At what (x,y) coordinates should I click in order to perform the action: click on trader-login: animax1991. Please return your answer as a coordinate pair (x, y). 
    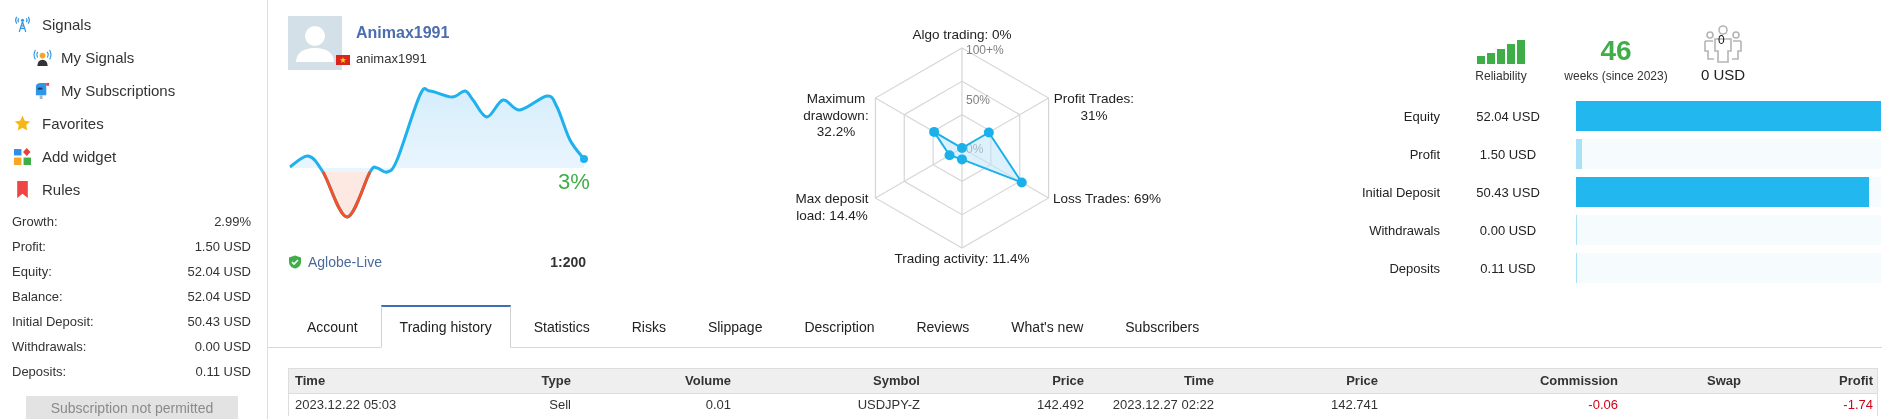
    Looking at the image, I should click on (391, 58).